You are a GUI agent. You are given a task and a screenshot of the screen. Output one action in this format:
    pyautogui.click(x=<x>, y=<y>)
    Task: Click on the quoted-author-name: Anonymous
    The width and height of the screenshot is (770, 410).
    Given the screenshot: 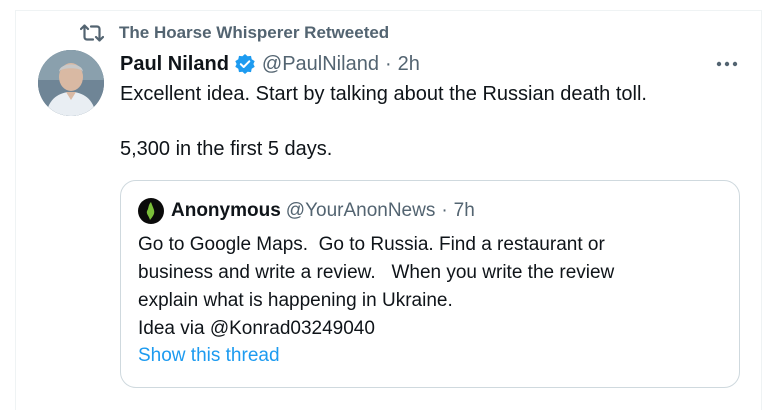 What is the action you would take?
    pyautogui.click(x=226, y=211)
    